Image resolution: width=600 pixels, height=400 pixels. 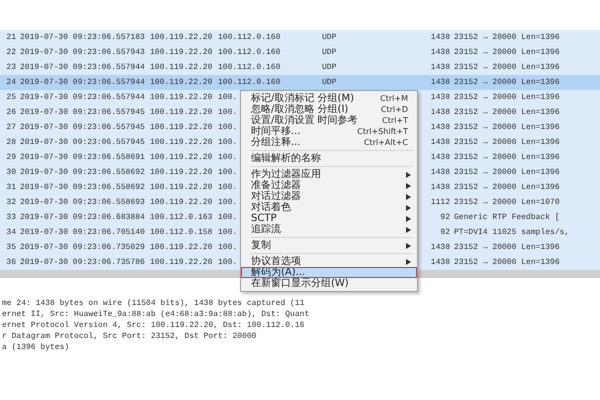 I want to click on menu-item: 协议首选项, so click(x=329, y=261).